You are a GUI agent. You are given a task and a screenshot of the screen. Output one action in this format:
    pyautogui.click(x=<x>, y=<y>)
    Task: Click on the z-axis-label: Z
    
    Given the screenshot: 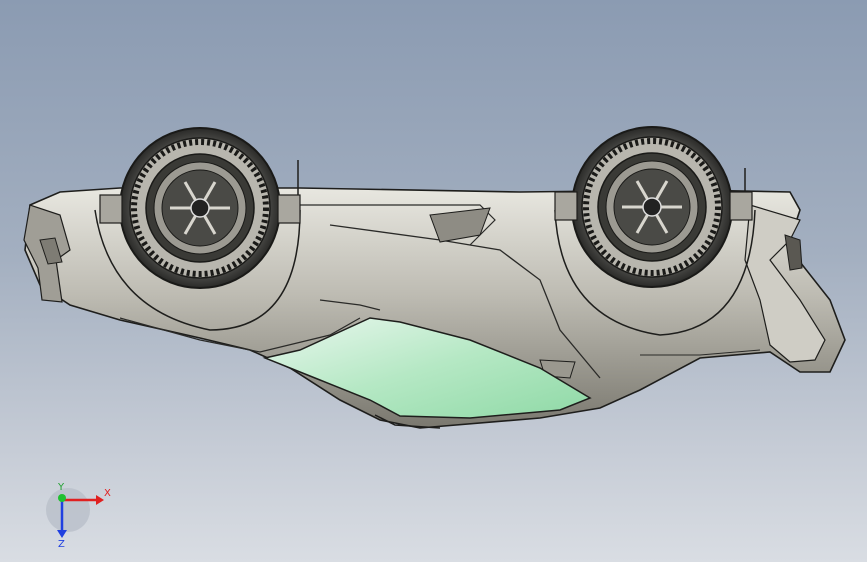 What is the action you would take?
    pyautogui.click(x=61, y=543)
    